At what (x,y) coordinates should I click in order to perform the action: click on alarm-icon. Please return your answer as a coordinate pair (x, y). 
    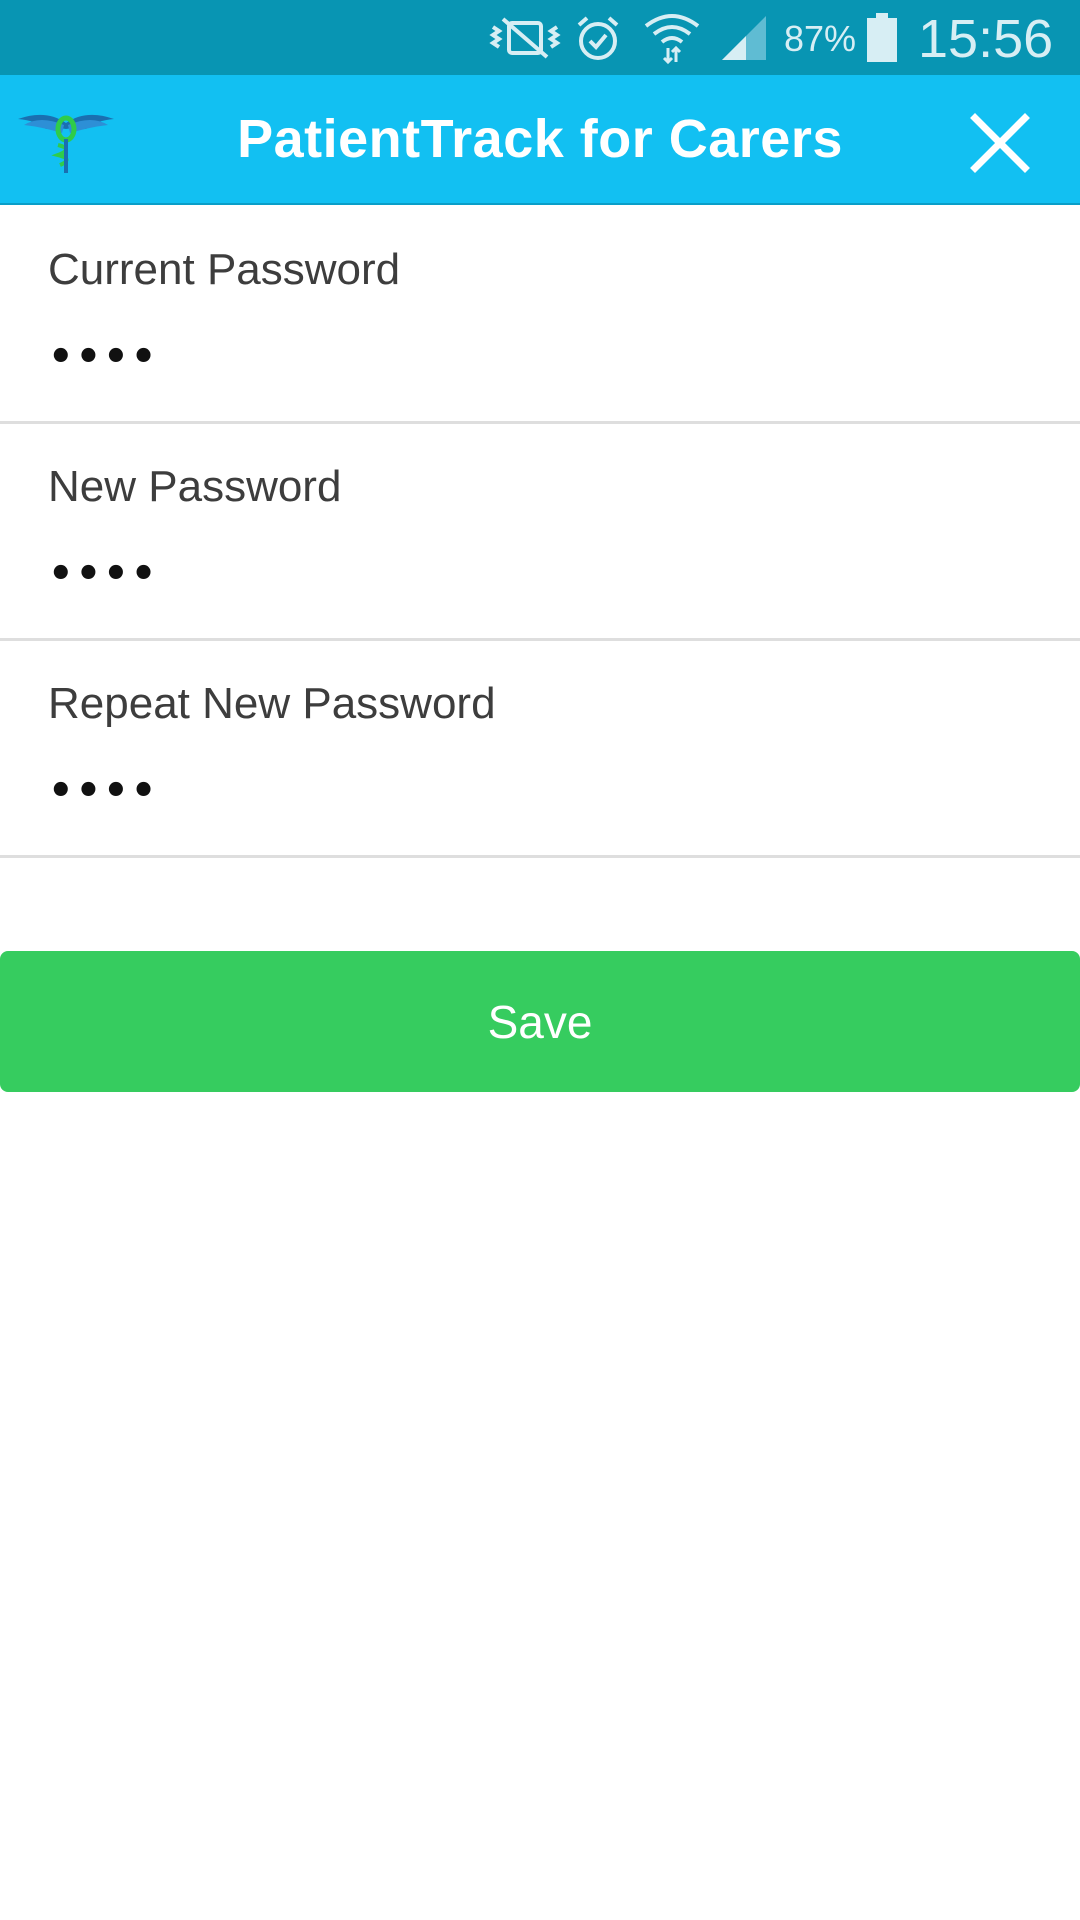
    Looking at the image, I should click on (598, 37).